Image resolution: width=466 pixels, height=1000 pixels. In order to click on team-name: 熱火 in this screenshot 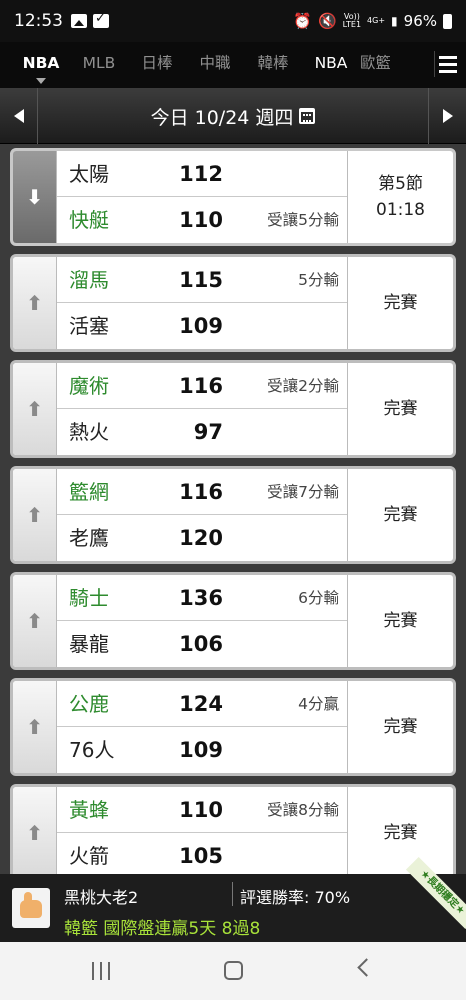, I will do `click(89, 432)`.